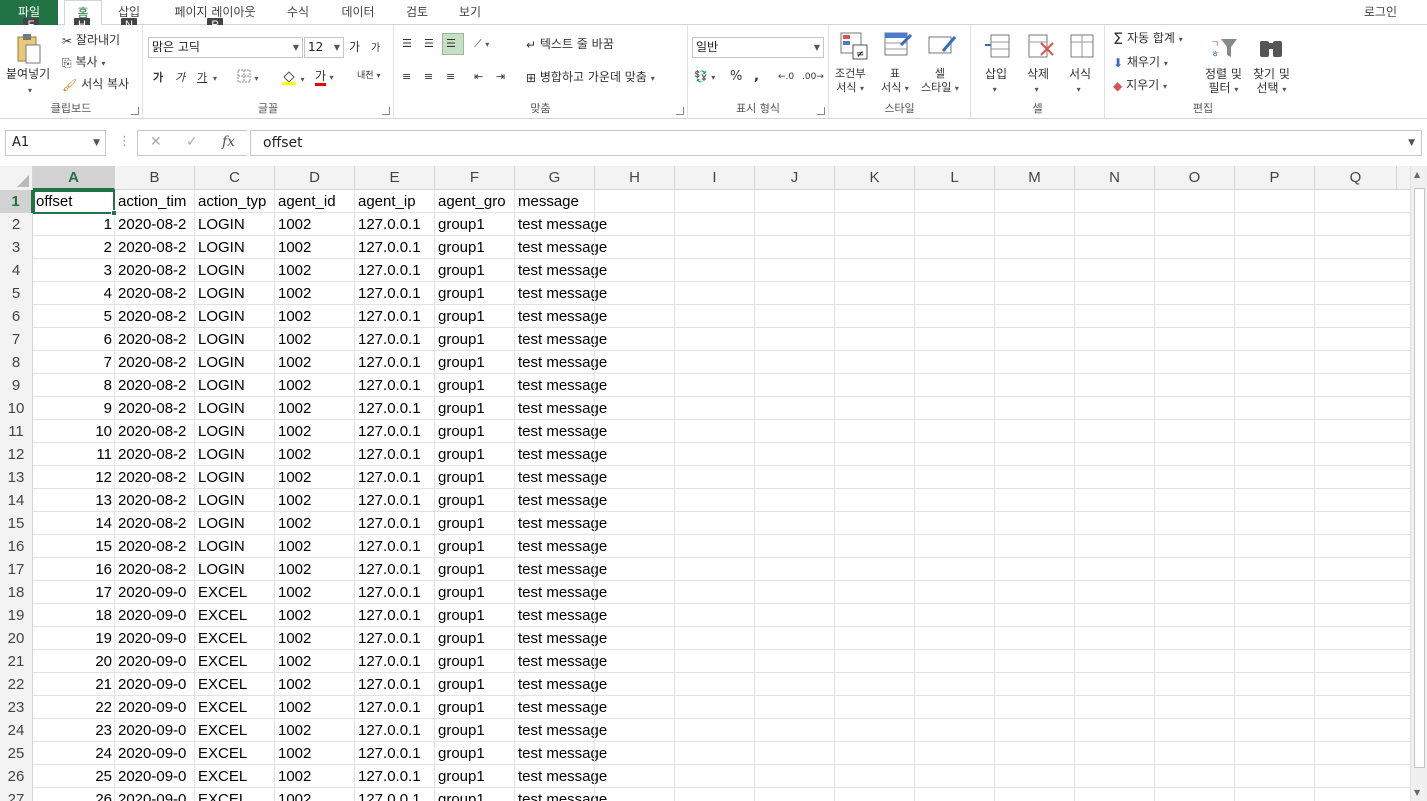 This screenshot has height=801, width=1427. What do you see at coordinates (74, 753) in the screenshot?
I see `cell: 24` at bounding box center [74, 753].